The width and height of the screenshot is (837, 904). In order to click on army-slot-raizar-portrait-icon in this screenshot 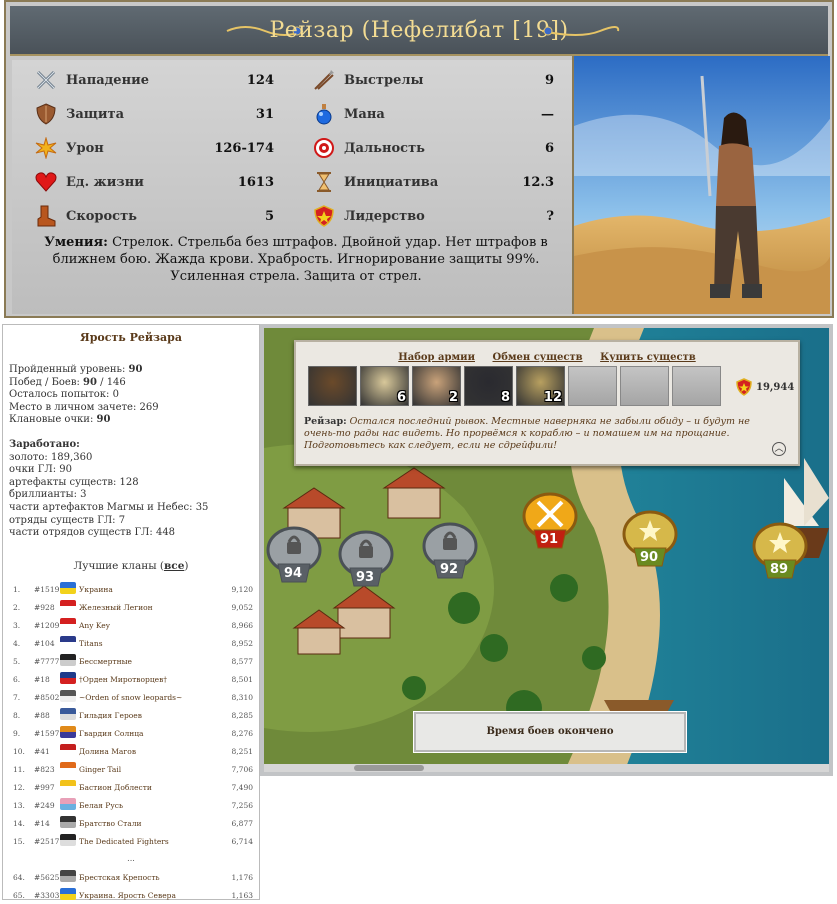, I will do `click(332, 386)`.